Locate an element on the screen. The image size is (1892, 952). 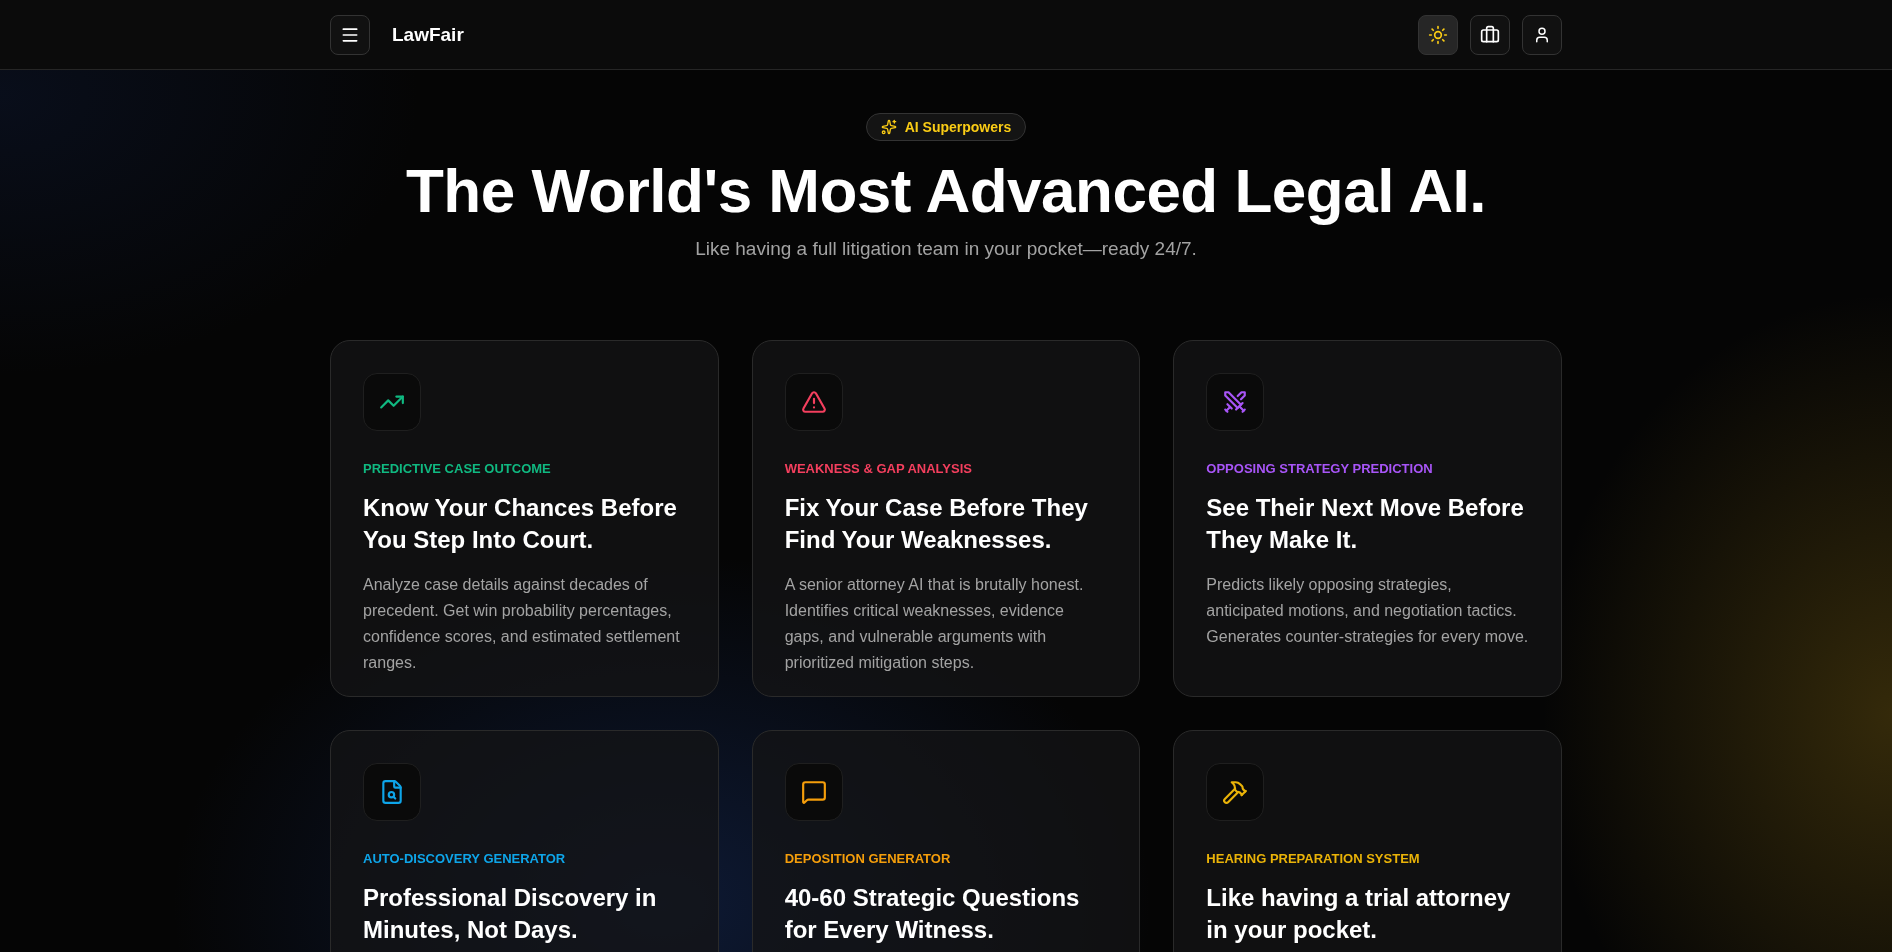
warning-icon is located at coordinates (813, 402).